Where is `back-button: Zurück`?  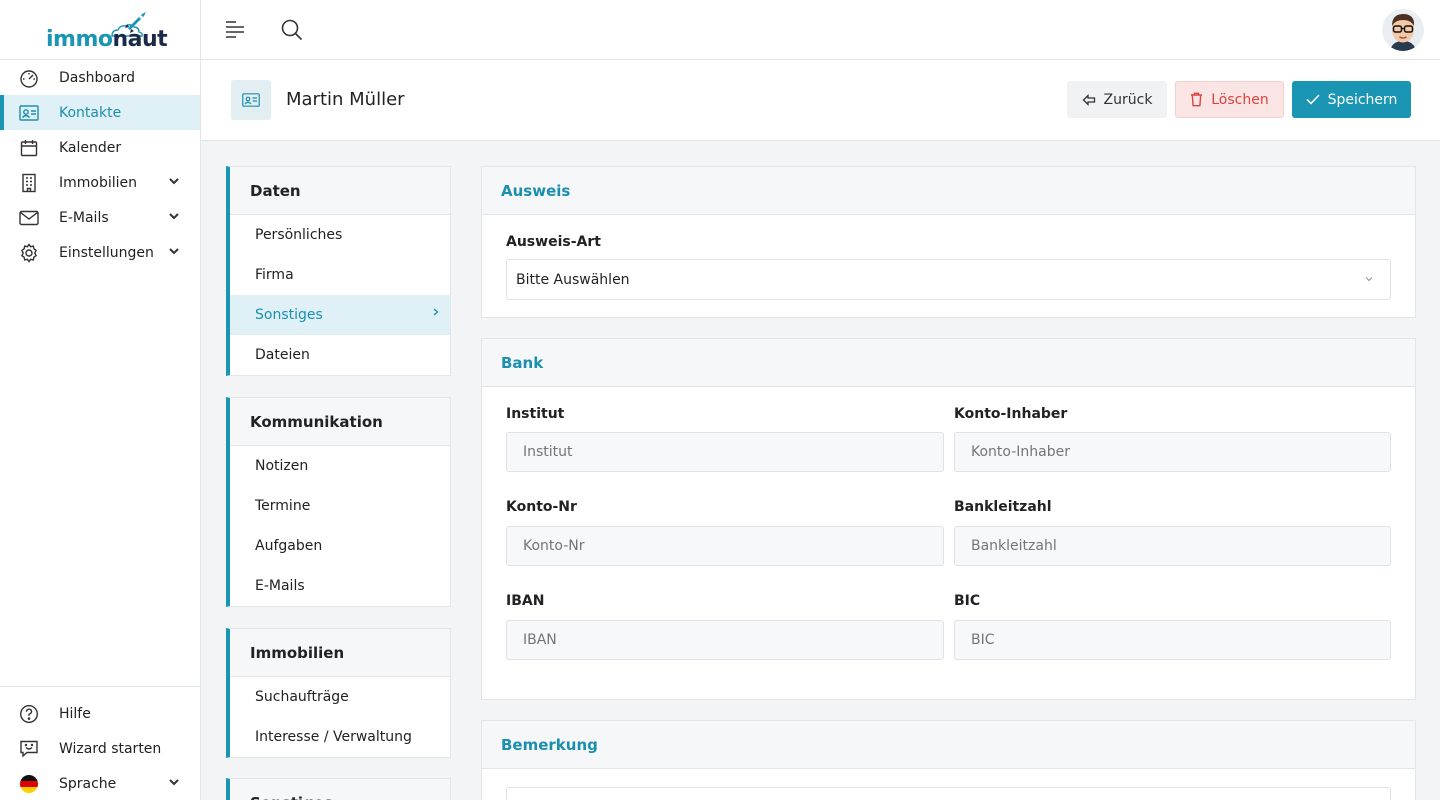 back-button: Zurück is located at coordinates (1117, 99).